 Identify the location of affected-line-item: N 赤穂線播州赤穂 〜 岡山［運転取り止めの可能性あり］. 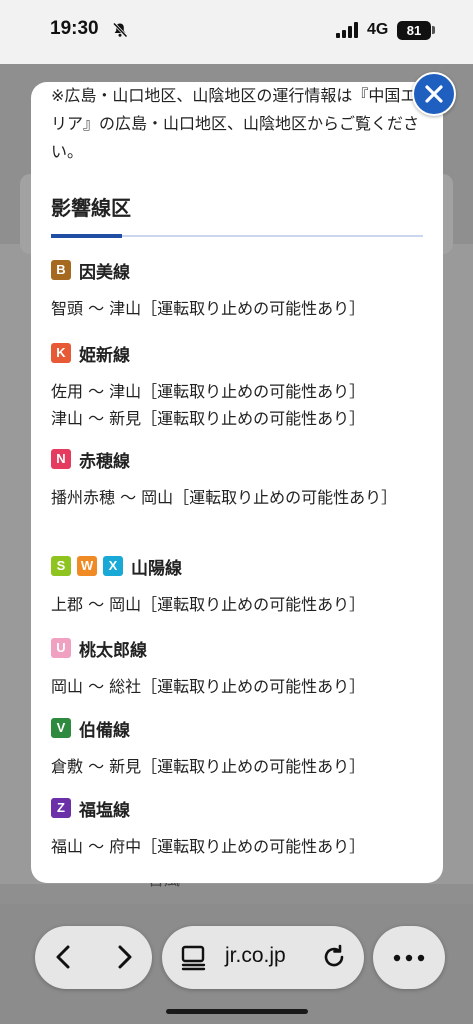
(237, 479).